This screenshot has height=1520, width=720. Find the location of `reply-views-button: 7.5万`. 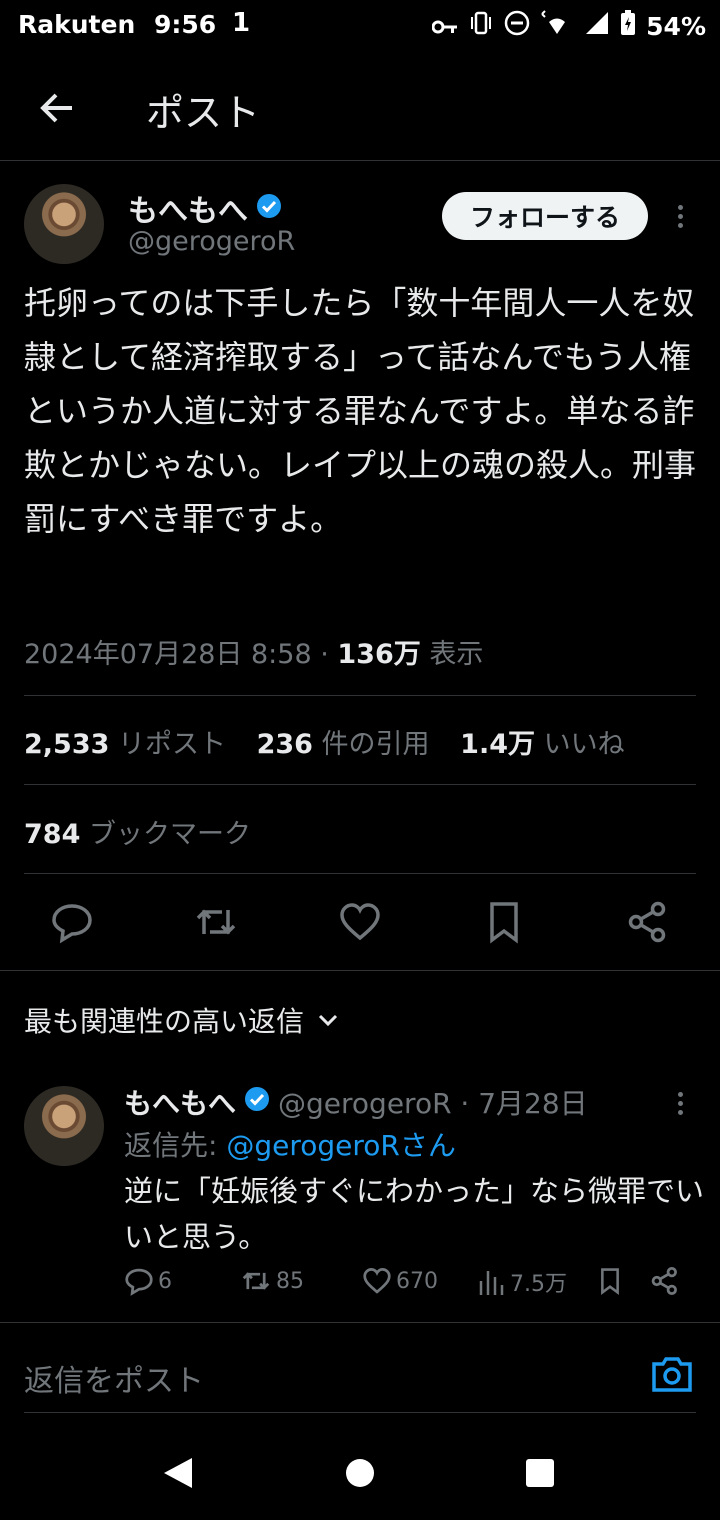

reply-views-button: 7.5万 is located at coordinates (522, 1282).